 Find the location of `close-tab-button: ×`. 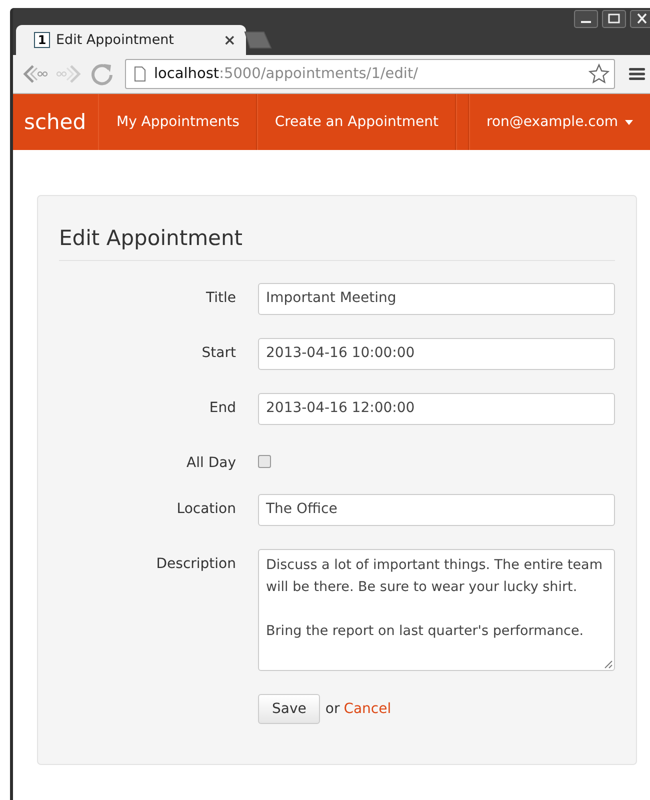

close-tab-button: × is located at coordinates (229, 40).